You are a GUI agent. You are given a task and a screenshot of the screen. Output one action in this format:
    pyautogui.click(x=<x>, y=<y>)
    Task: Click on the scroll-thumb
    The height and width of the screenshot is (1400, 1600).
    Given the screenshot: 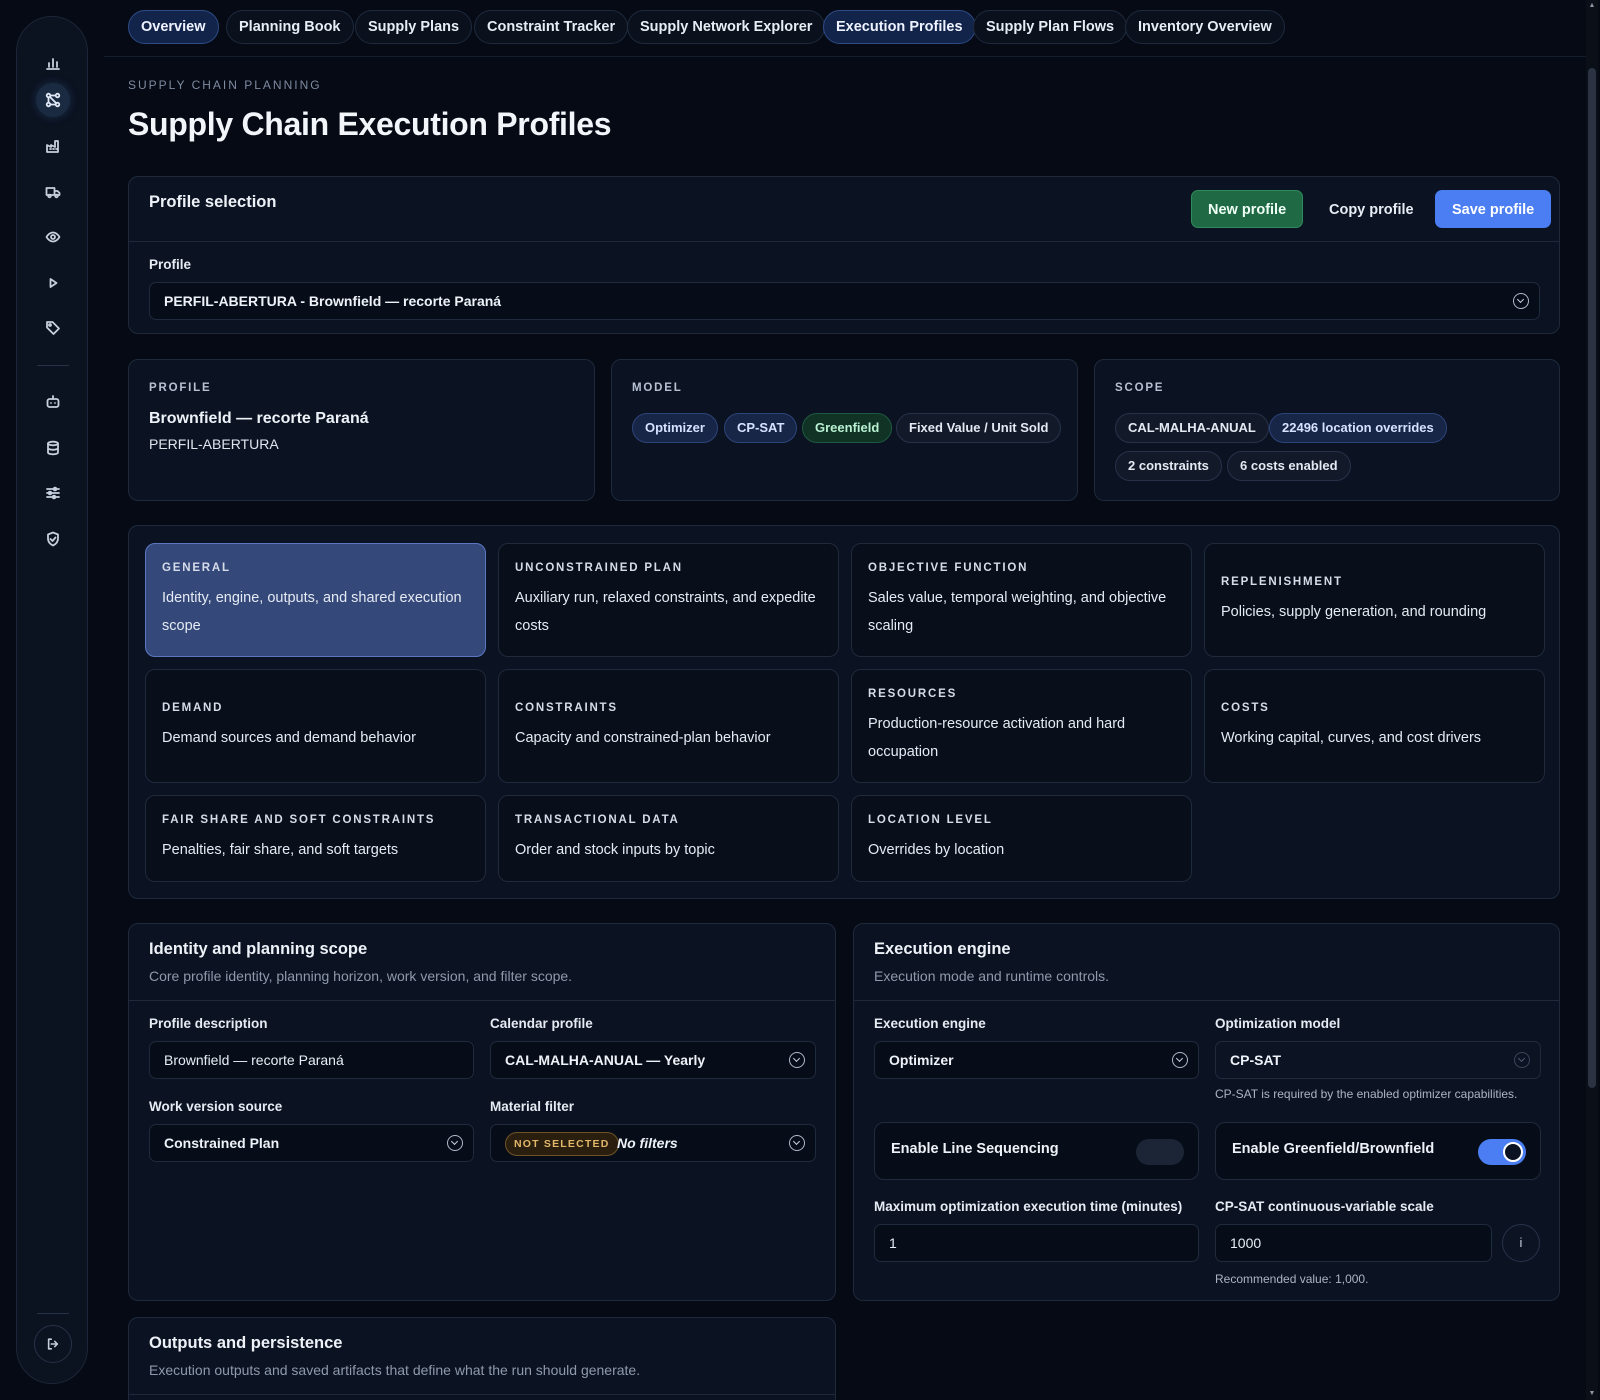 What is the action you would take?
    pyautogui.click(x=1592, y=578)
    